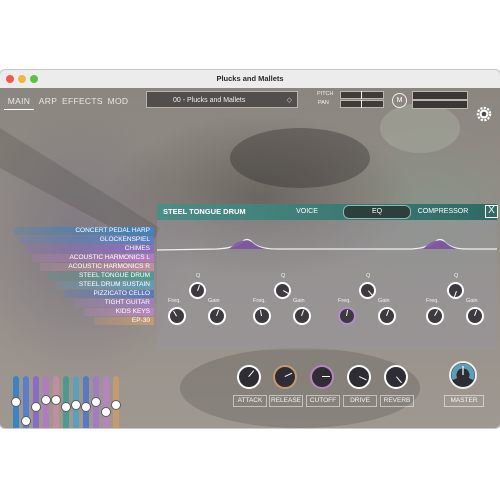  I want to click on gear-icon, so click(484, 114).